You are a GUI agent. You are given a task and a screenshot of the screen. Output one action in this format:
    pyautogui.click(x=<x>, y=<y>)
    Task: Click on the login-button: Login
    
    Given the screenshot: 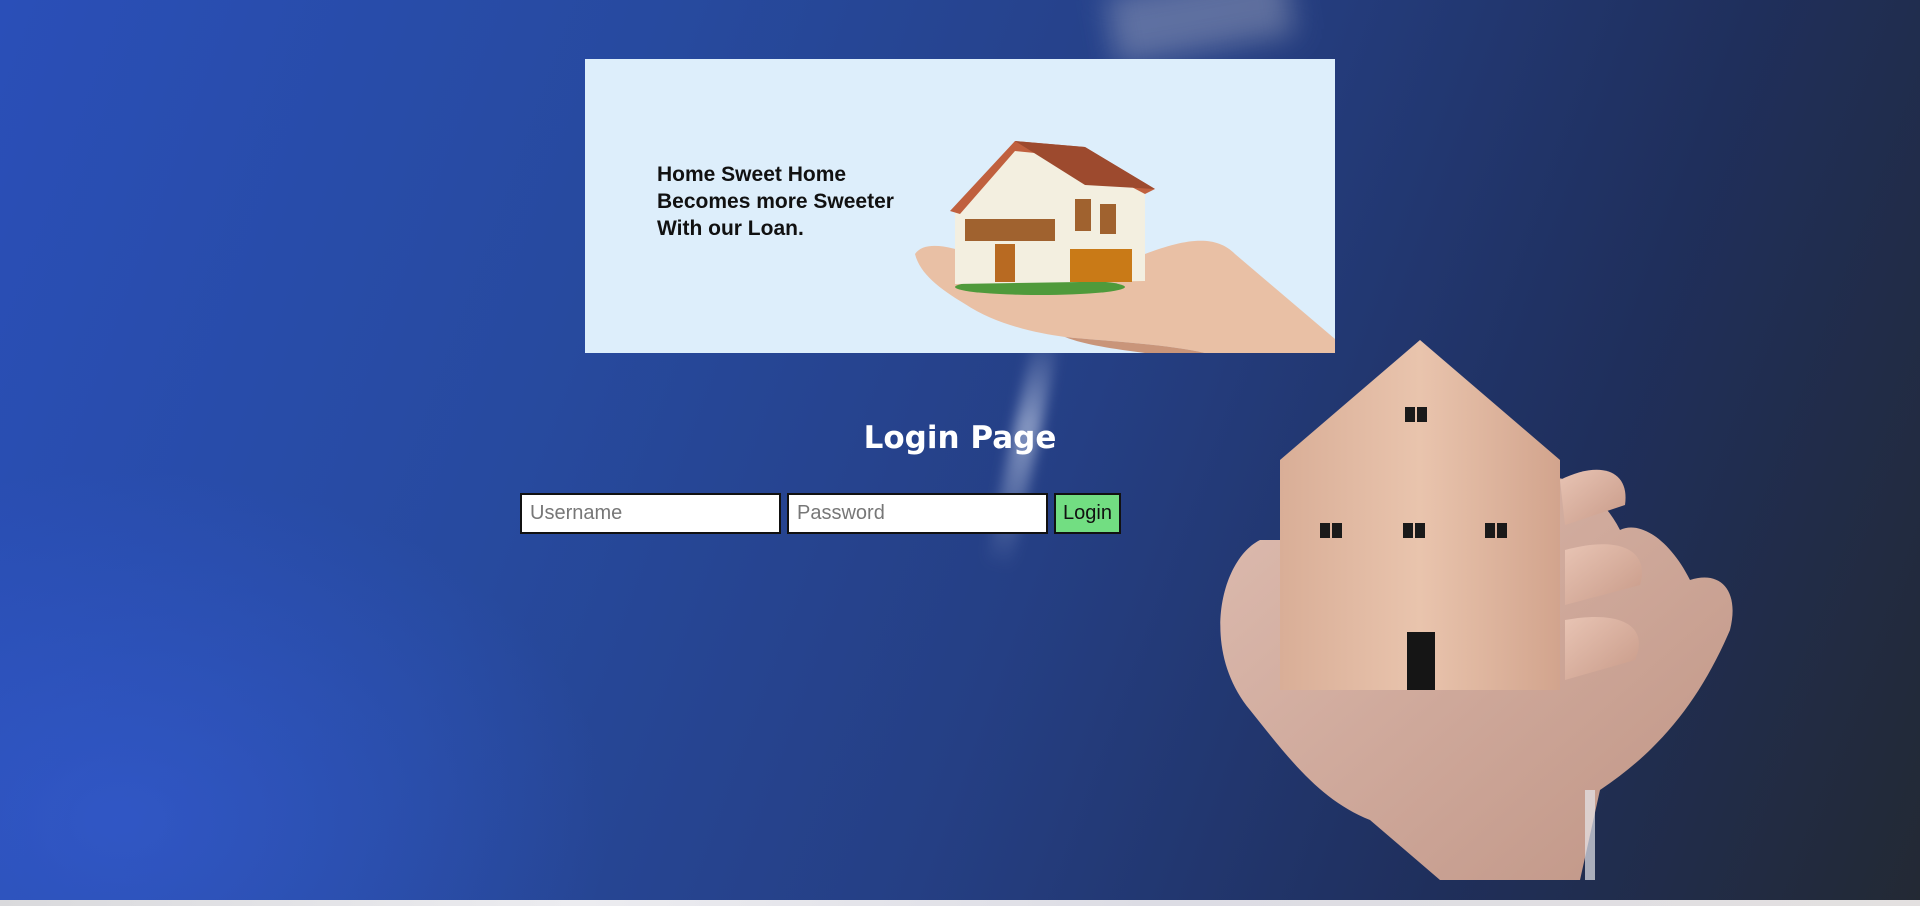 What is the action you would take?
    pyautogui.click(x=1087, y=513)
    